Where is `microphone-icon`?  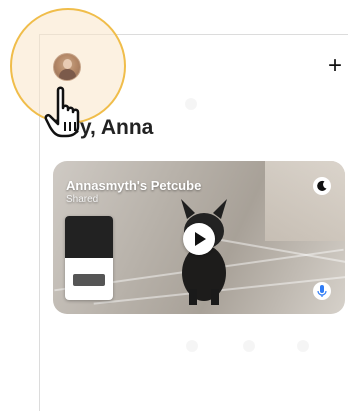 microphone-icon is located at coordinates (322, 291).